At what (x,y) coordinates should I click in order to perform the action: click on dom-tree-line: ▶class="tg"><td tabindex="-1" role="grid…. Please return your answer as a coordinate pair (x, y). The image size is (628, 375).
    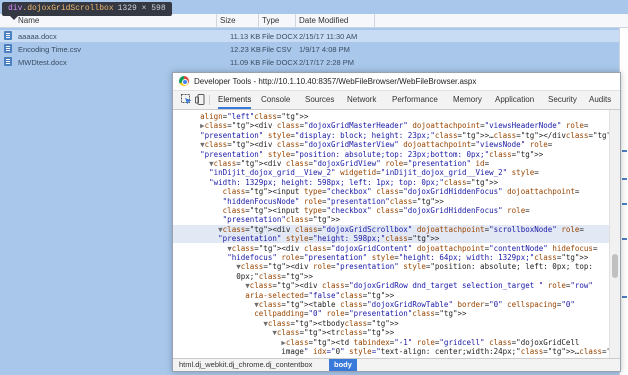
    Looking at the image, I should click on (391, 342).